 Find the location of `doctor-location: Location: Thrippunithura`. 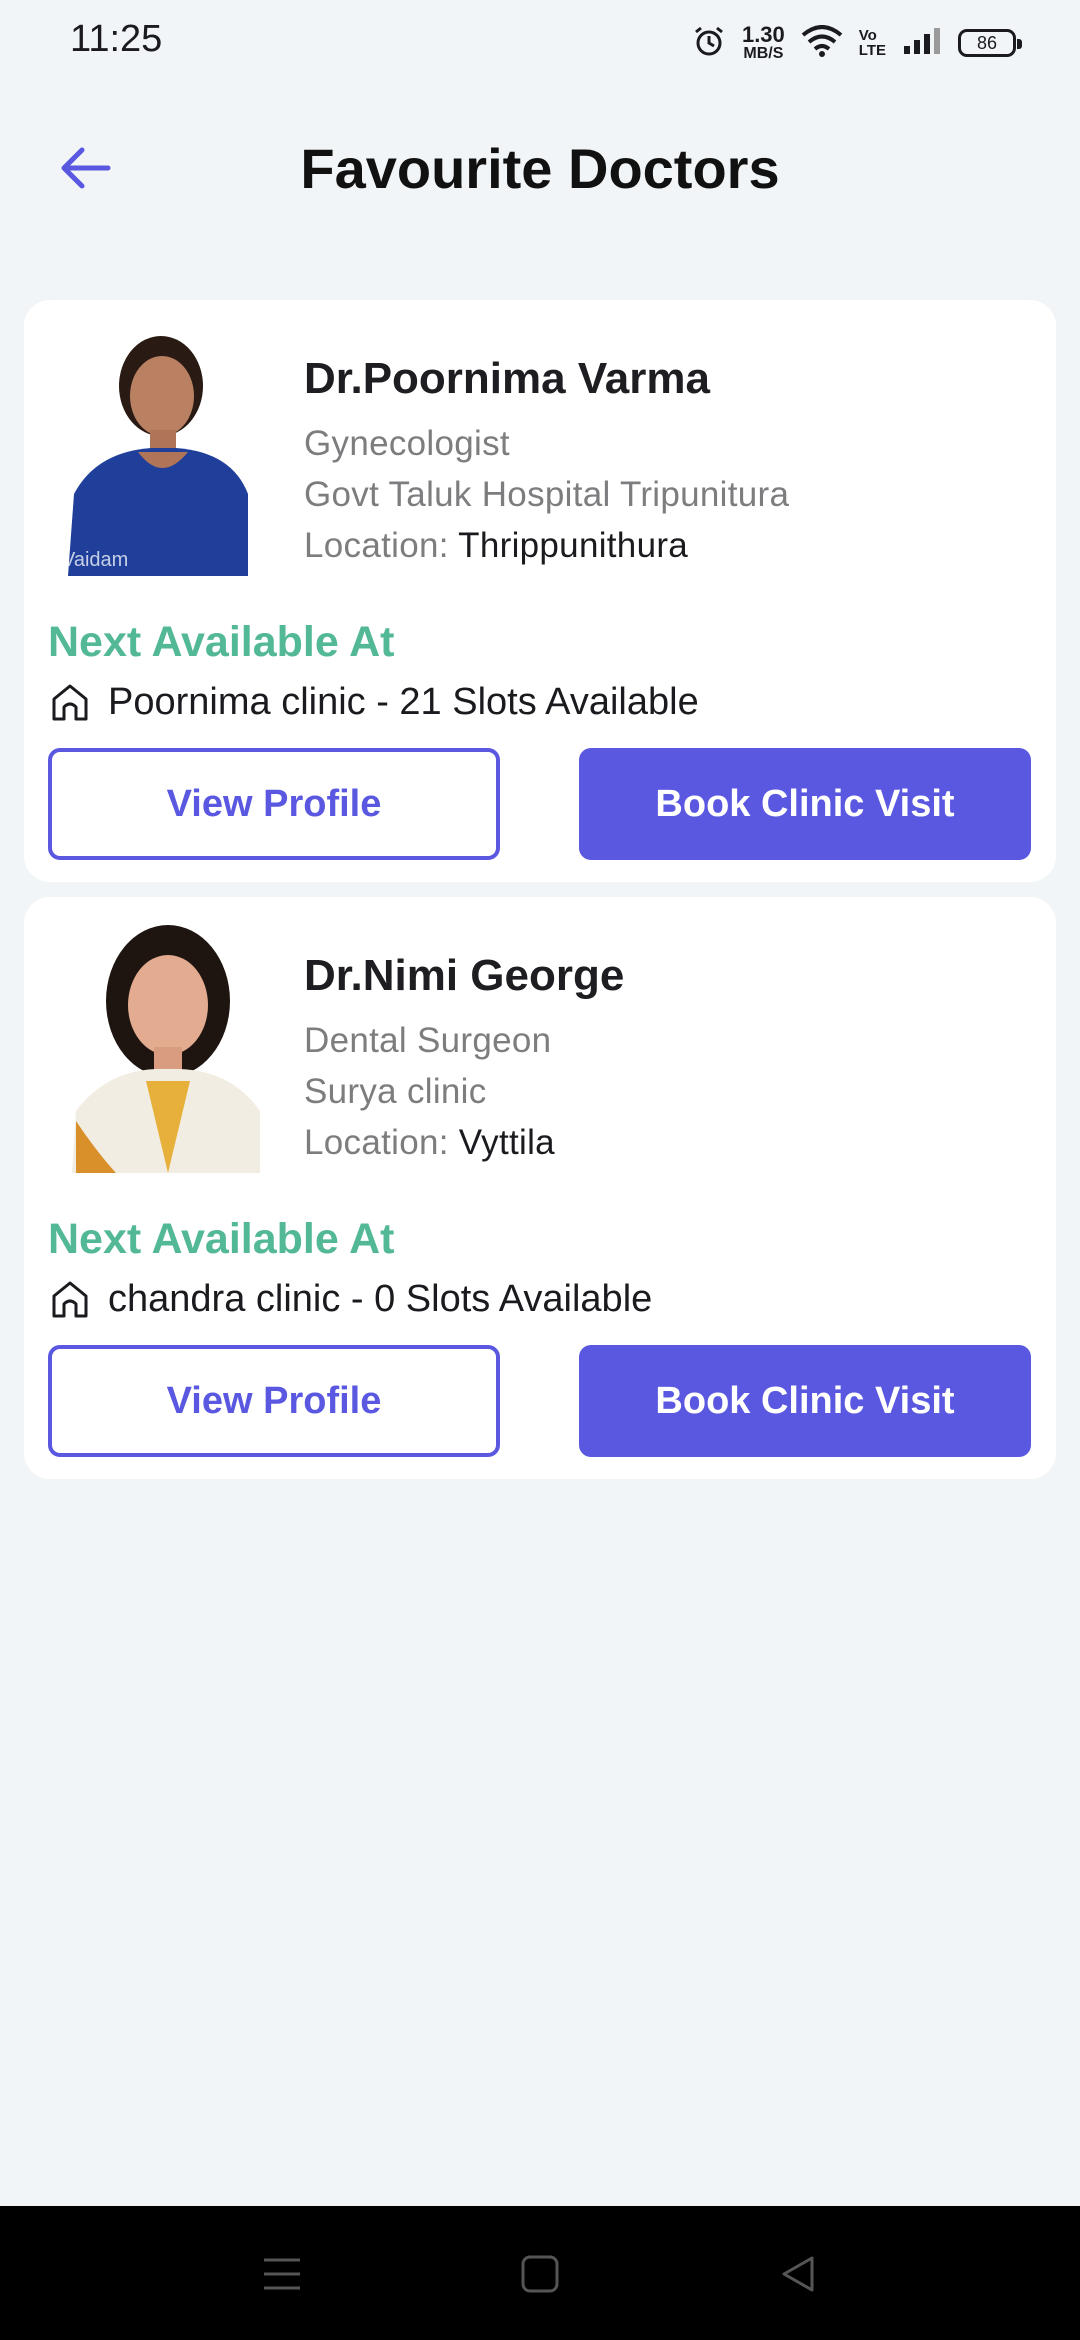

doctor-location: Location: Thrippunithura is located at coordinates (496, 546).